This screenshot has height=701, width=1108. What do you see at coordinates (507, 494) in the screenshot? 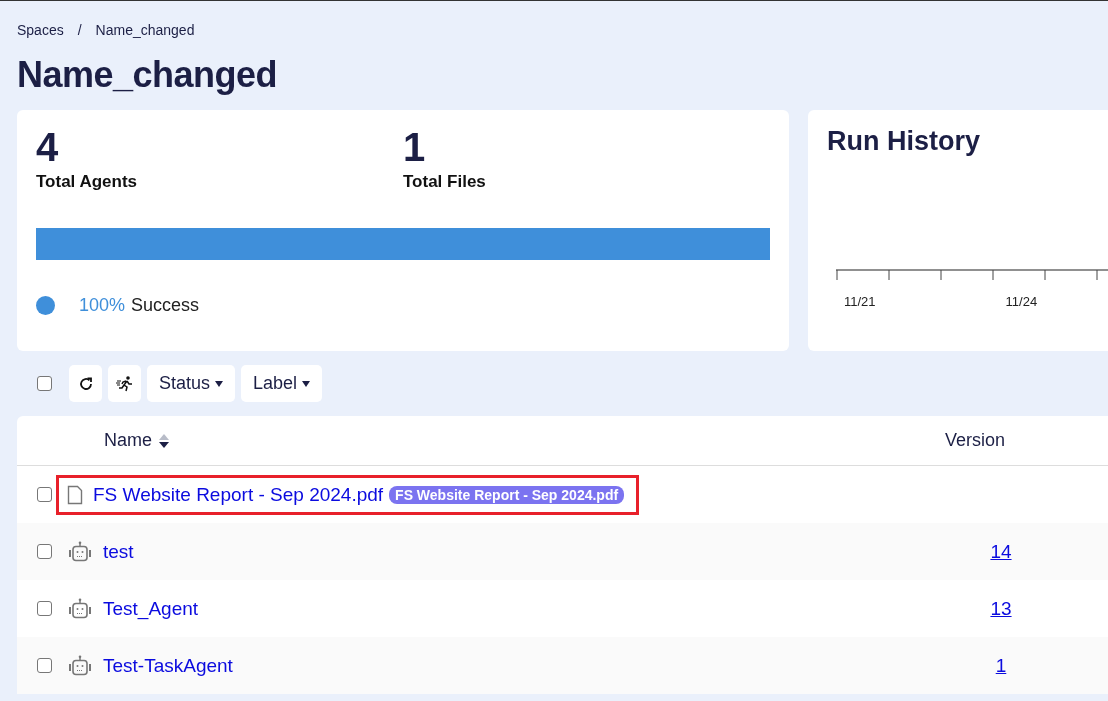
I see `file-tag: FS Website Report - Sep 2024.pdf` at bounding box center [507, 494].